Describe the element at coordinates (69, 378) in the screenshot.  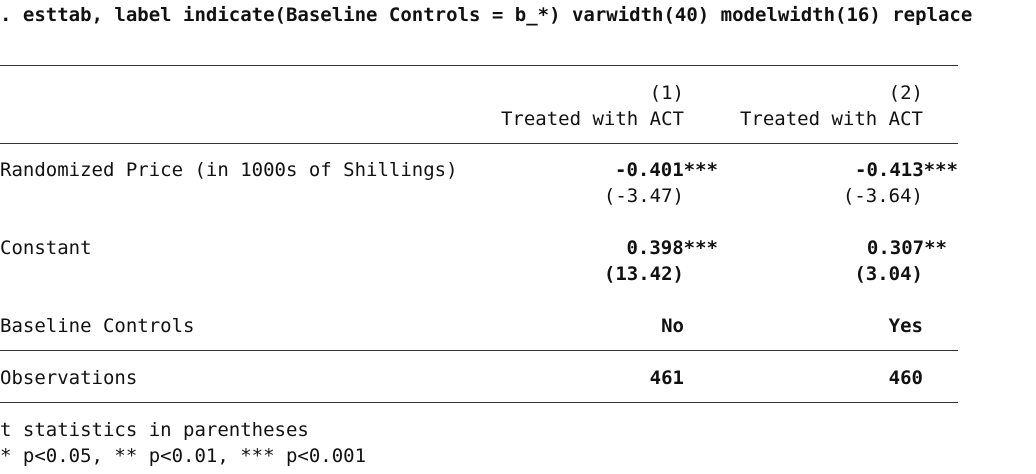
I see `row-label-observations: Observations` at that location.